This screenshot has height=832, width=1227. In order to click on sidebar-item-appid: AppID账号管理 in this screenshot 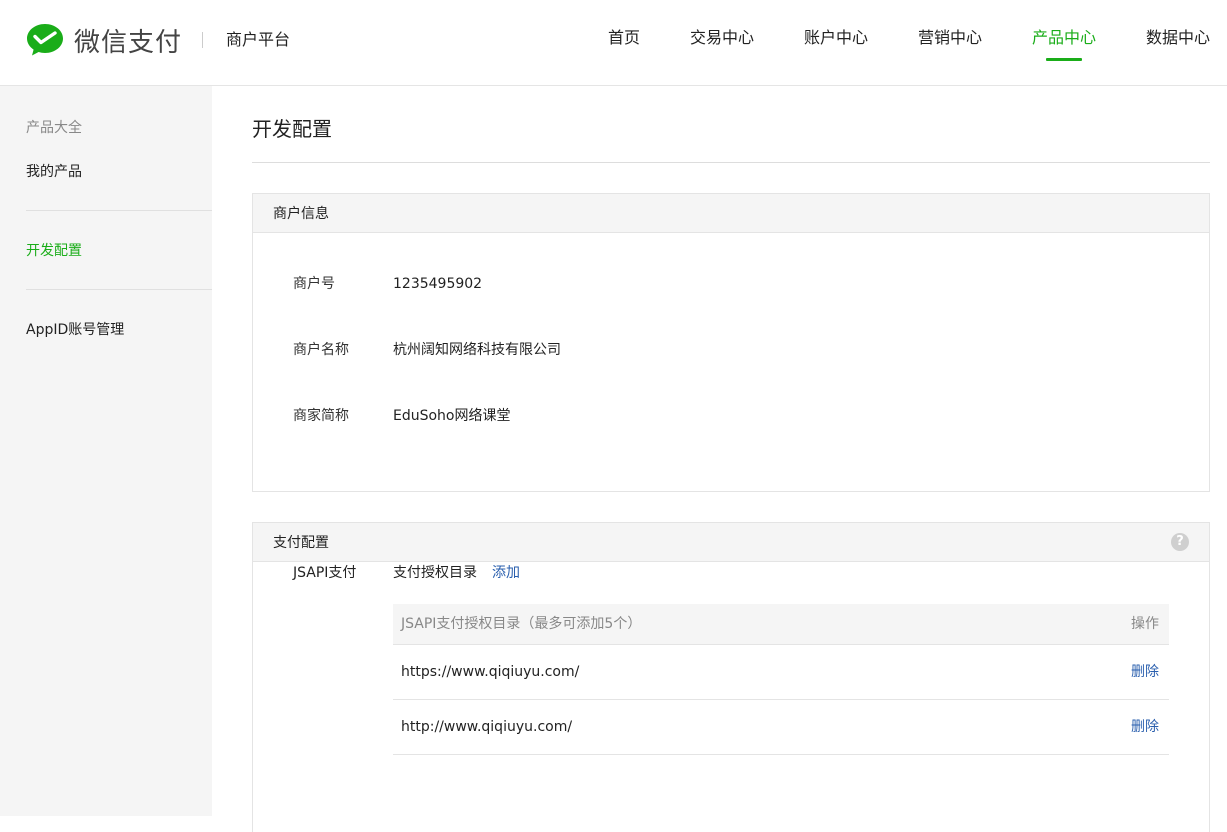, I will do `click(75, 330)`.